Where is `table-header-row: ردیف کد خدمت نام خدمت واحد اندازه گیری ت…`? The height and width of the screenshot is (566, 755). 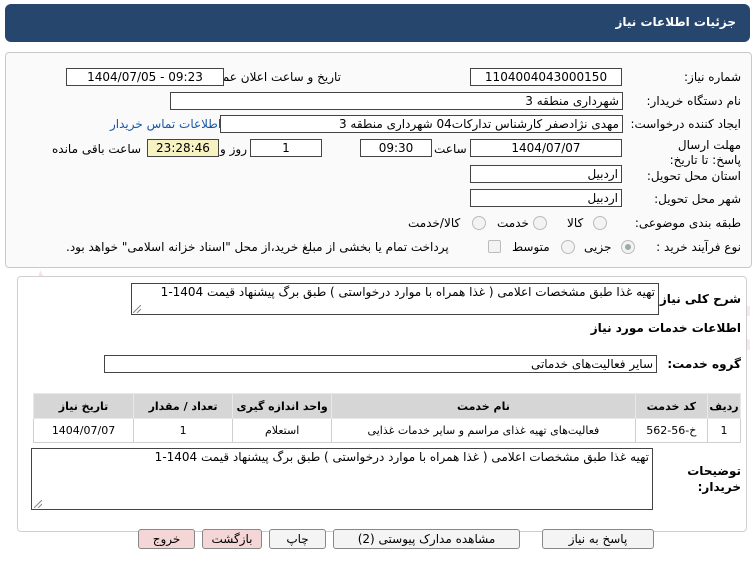
table-header-row: ردیف کد خدمت نام خدمت واحد اندازه گیری ت… is located at coordinates (386, 406).